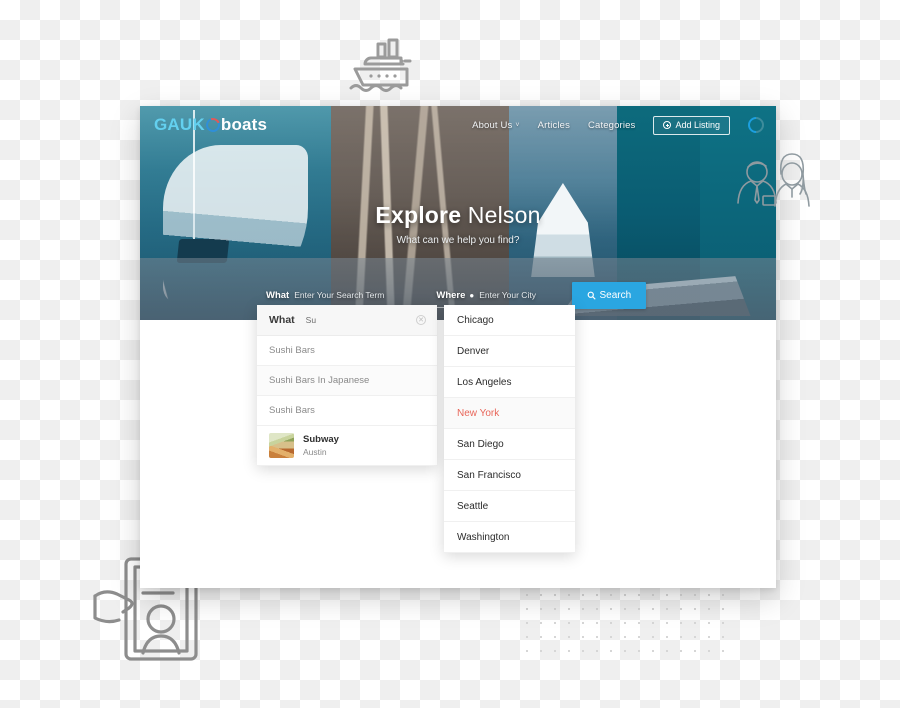 The height and width of the screenshot is (708, 900). Describe the element at coordinates (697, 125) in the screenshot. I see `add-listing-label: Add Listing` at that location.